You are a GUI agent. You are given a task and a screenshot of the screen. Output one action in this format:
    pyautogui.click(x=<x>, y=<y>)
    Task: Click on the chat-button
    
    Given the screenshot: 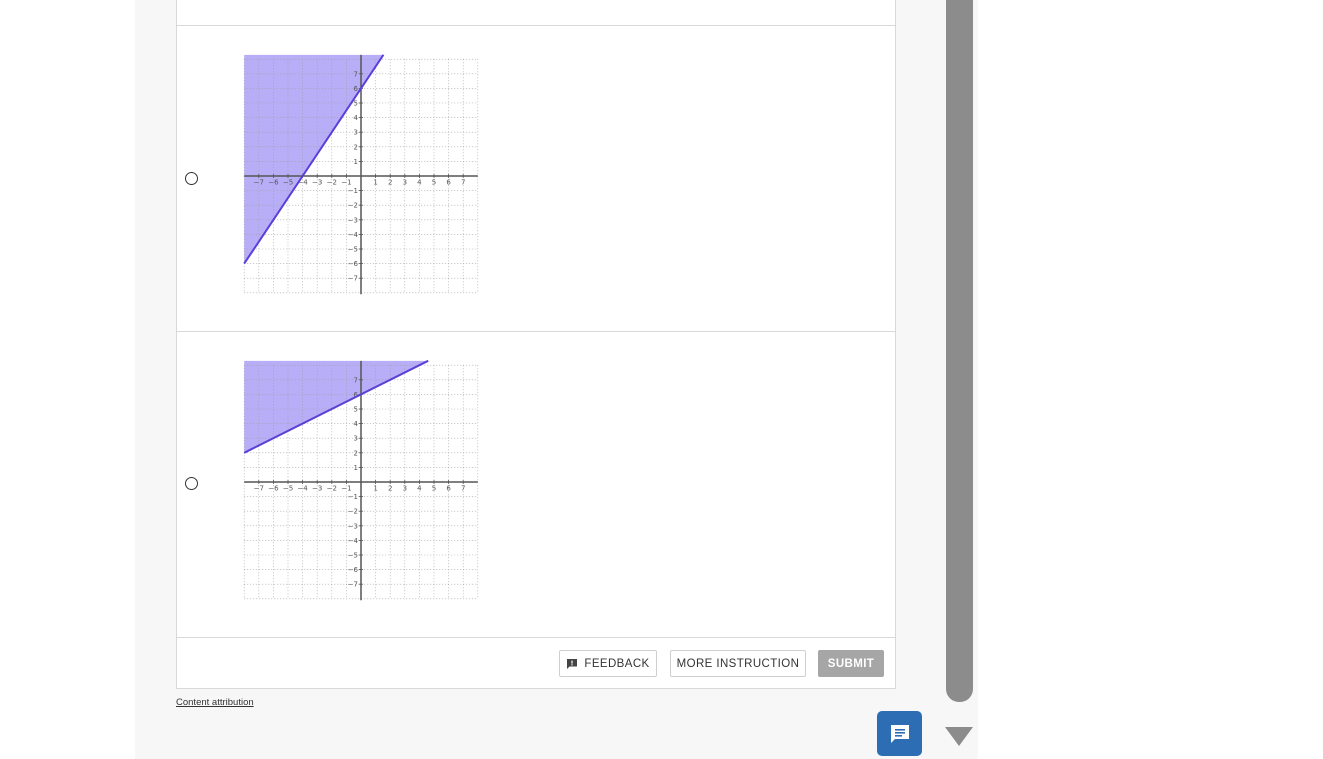 What is the action you would take?
    pyautogui.click(x=899, y=733)
    